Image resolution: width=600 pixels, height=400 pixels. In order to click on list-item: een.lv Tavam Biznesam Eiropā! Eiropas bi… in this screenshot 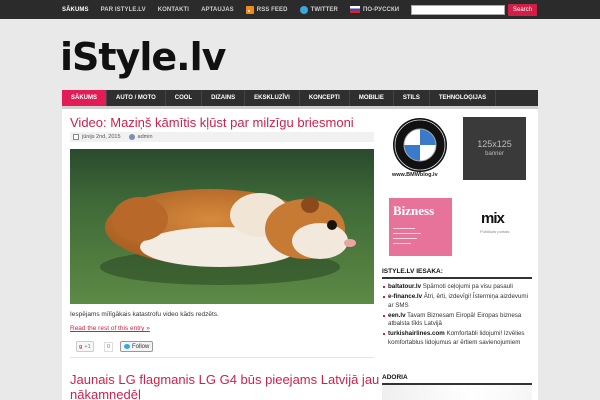, I will do `click(457, 320)`.